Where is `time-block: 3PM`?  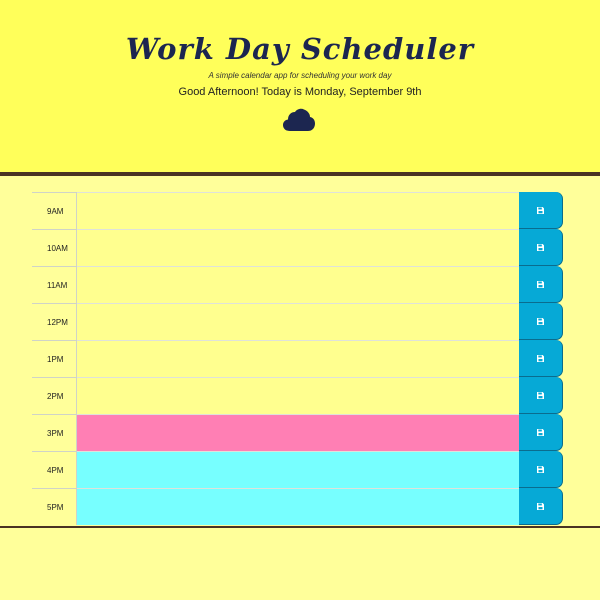
time-block: 3PM is located at coordinates (298, 432).